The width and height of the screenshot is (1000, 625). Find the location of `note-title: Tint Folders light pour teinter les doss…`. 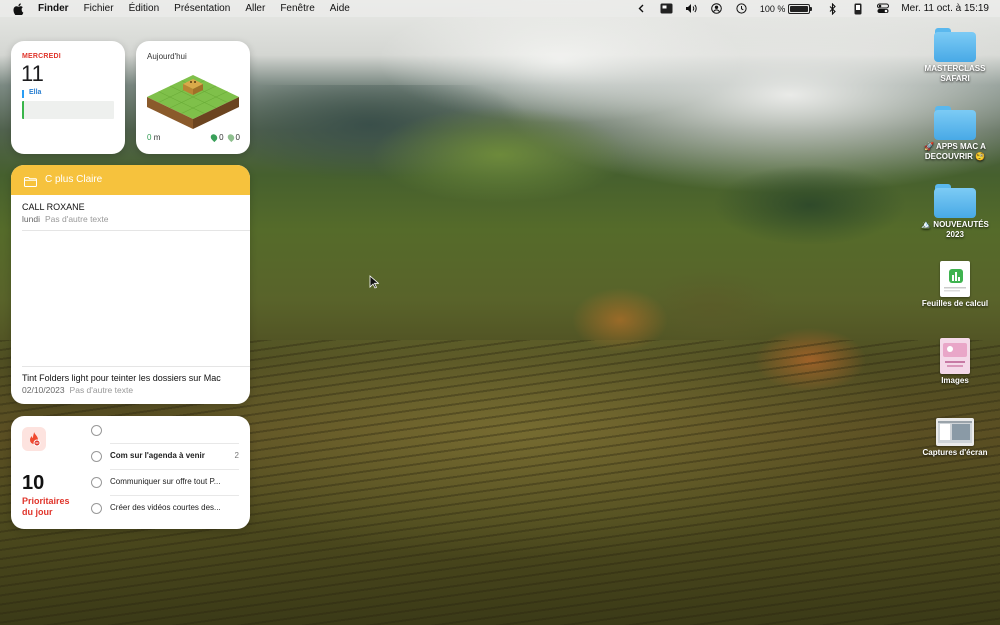

note-title: Tint Folders light pour teinter les doss… is located at coordinates (121, 378).